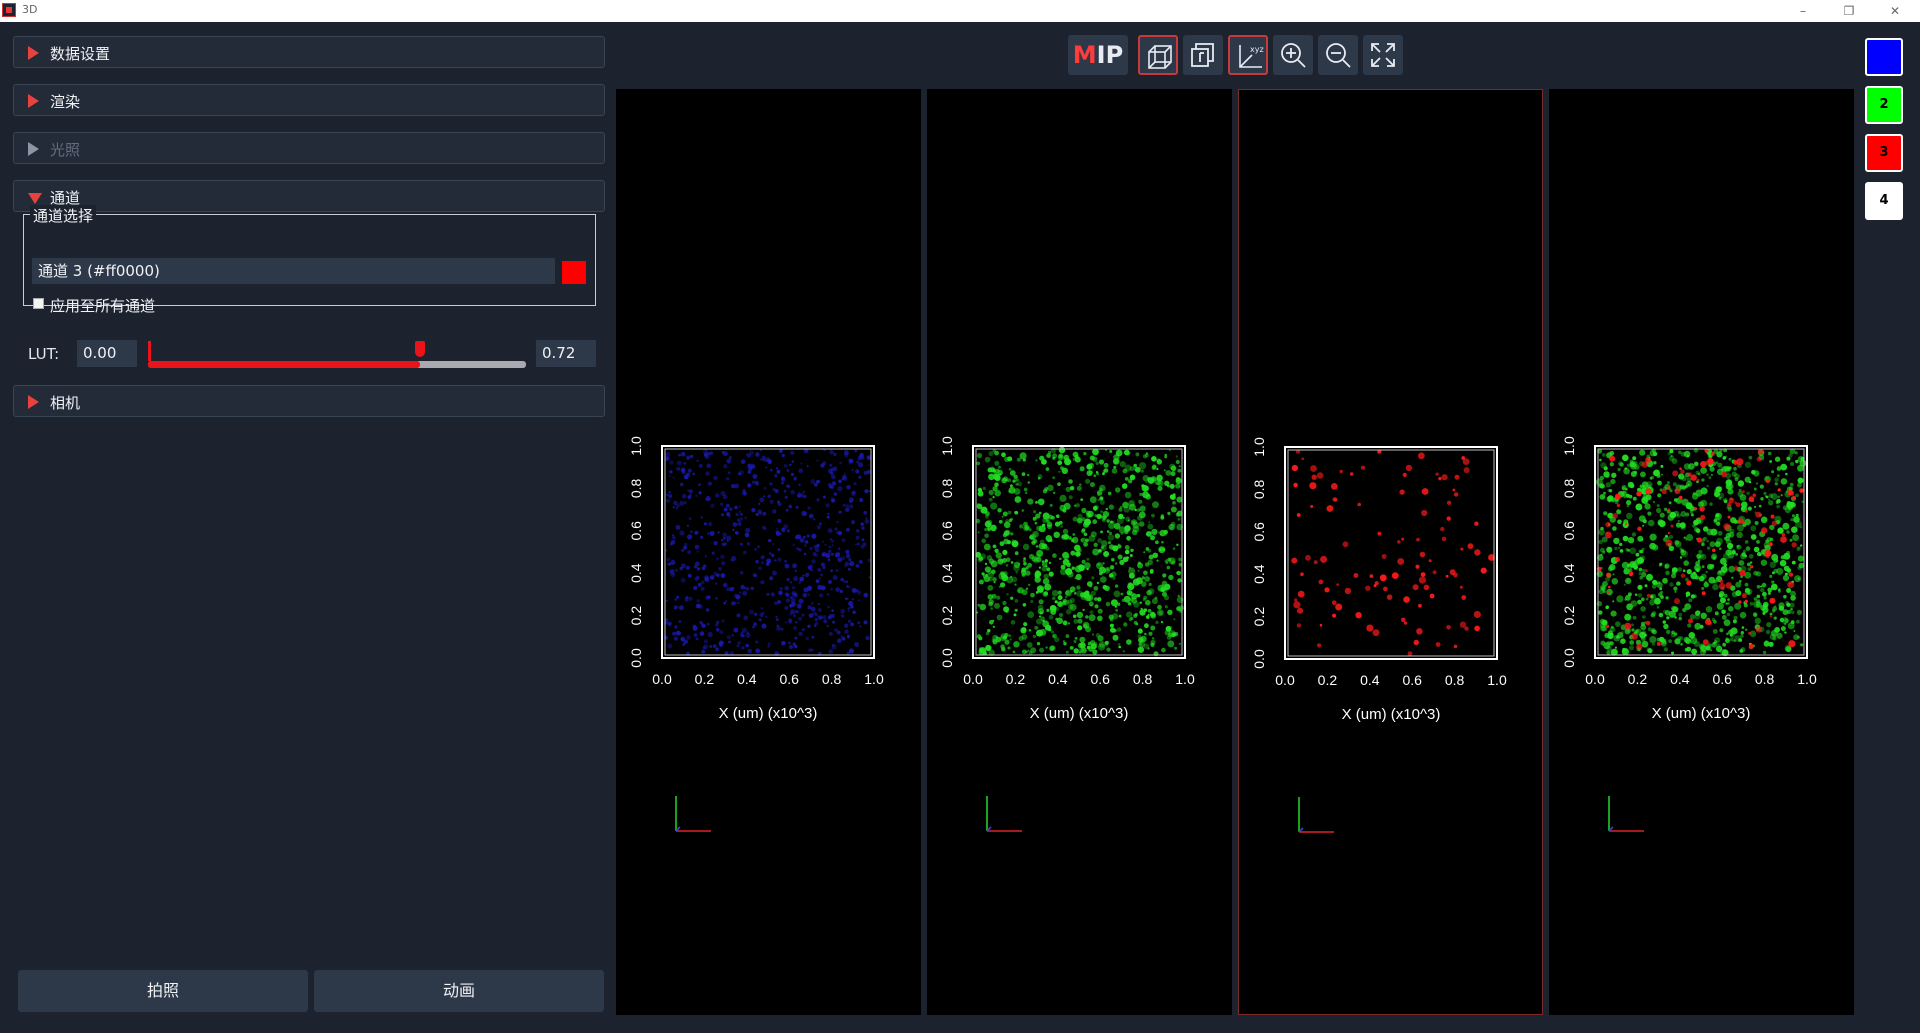  Describe the element at coordinates (566, 353) in the screenshot. I see `lut-max-input: 0.72` at that location.